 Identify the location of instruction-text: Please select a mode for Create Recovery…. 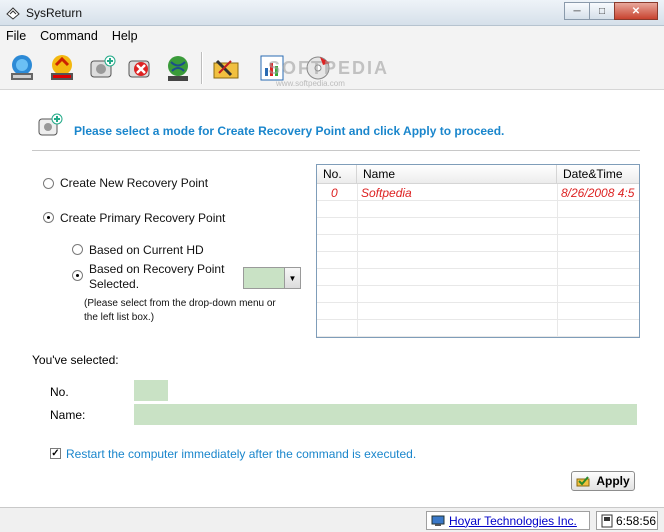
(289, 131).